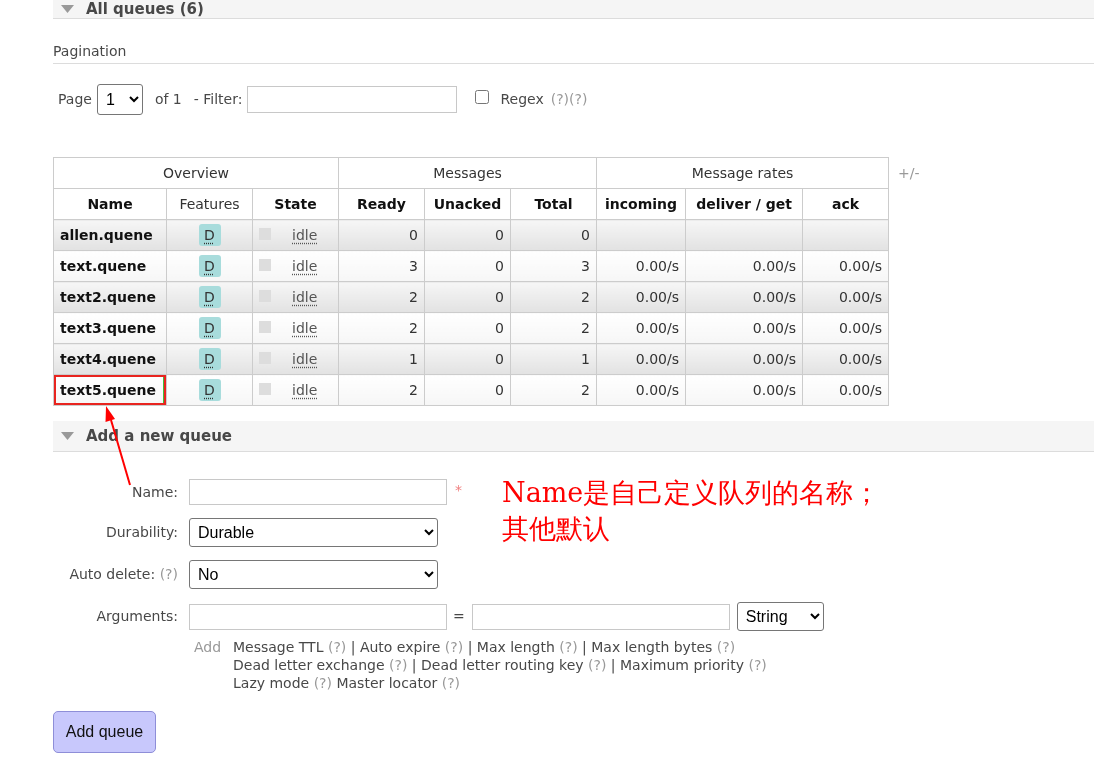 This screenshot has height=778, width=1094. I want to click on queue-name-cell: text3.quene, so click(110, 328).